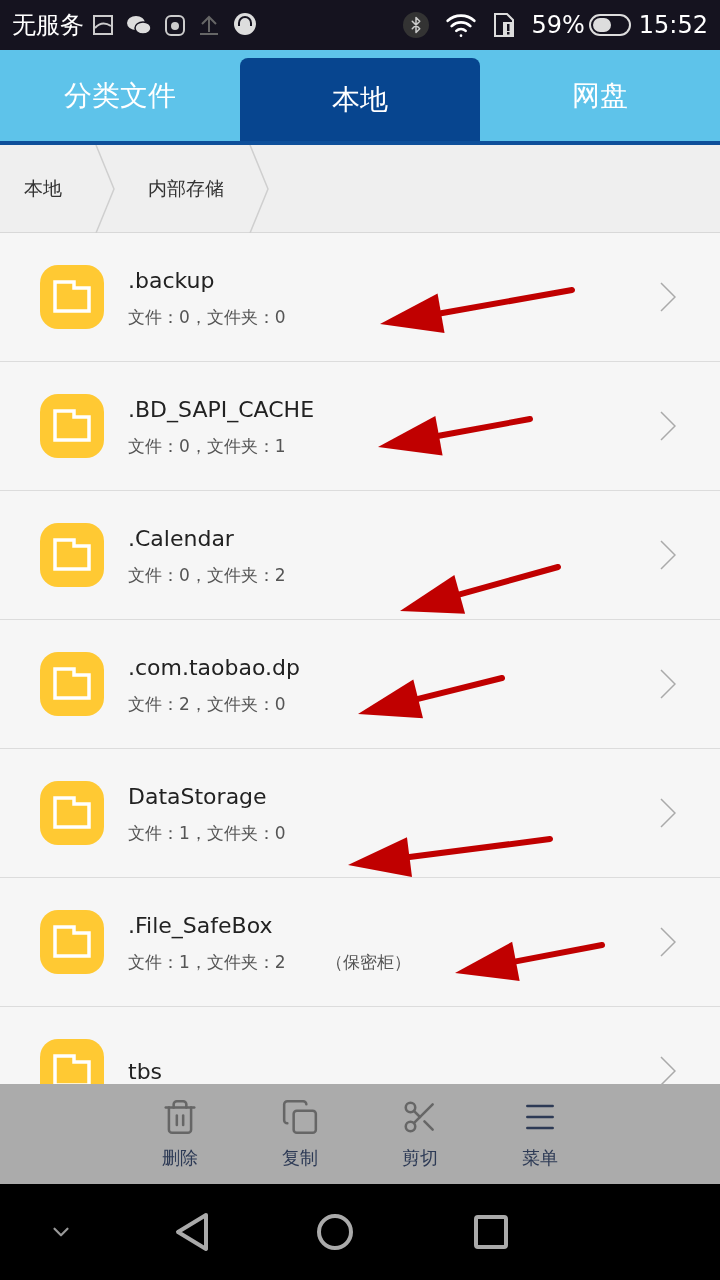 This screenshot has height=1280, width=720. What do you see at coordinates (335, 1232) in the screenshot?
I see `home-icon` at bounding box center [335, 1232].